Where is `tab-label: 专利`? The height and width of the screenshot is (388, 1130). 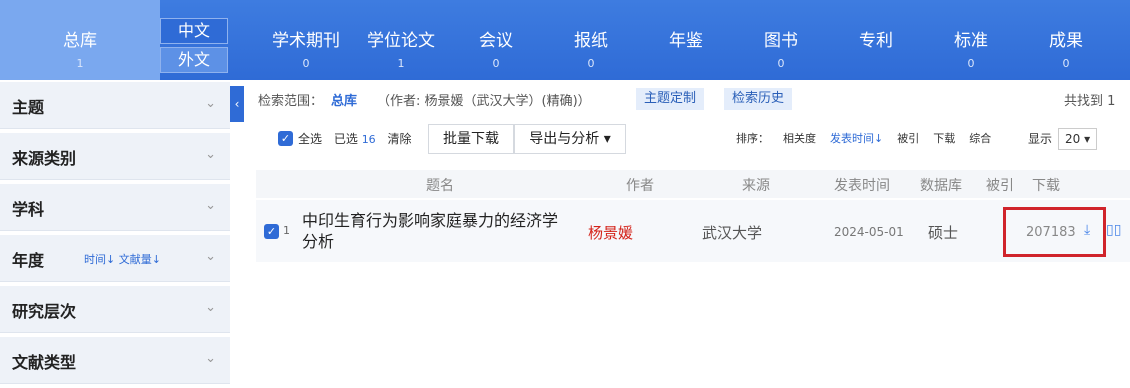 tab-label: 专利 is located at coordinates (876, 41).